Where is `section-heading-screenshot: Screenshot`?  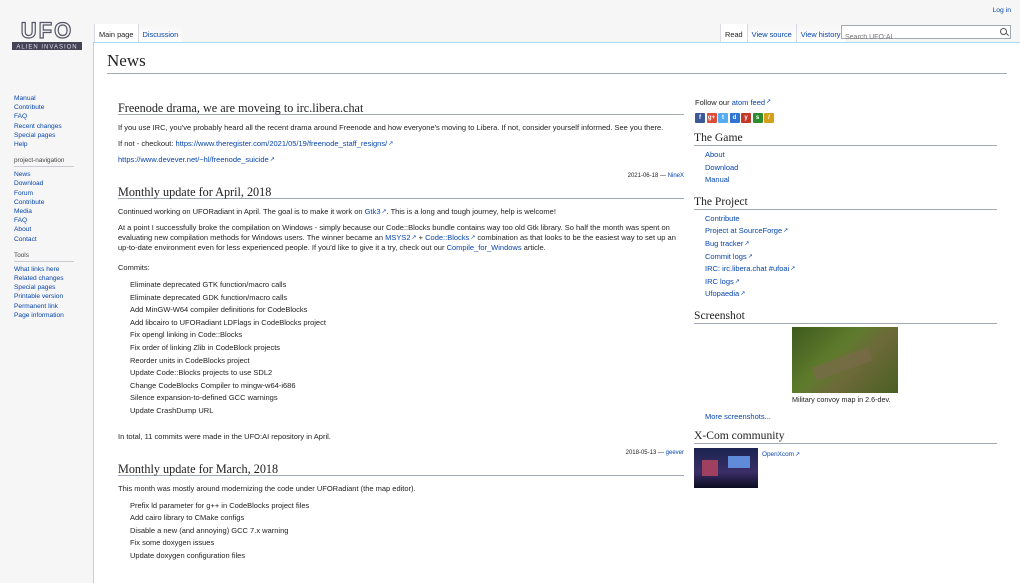 section-heading-screenshot: Screenshot is located at coordinates (845, 316).